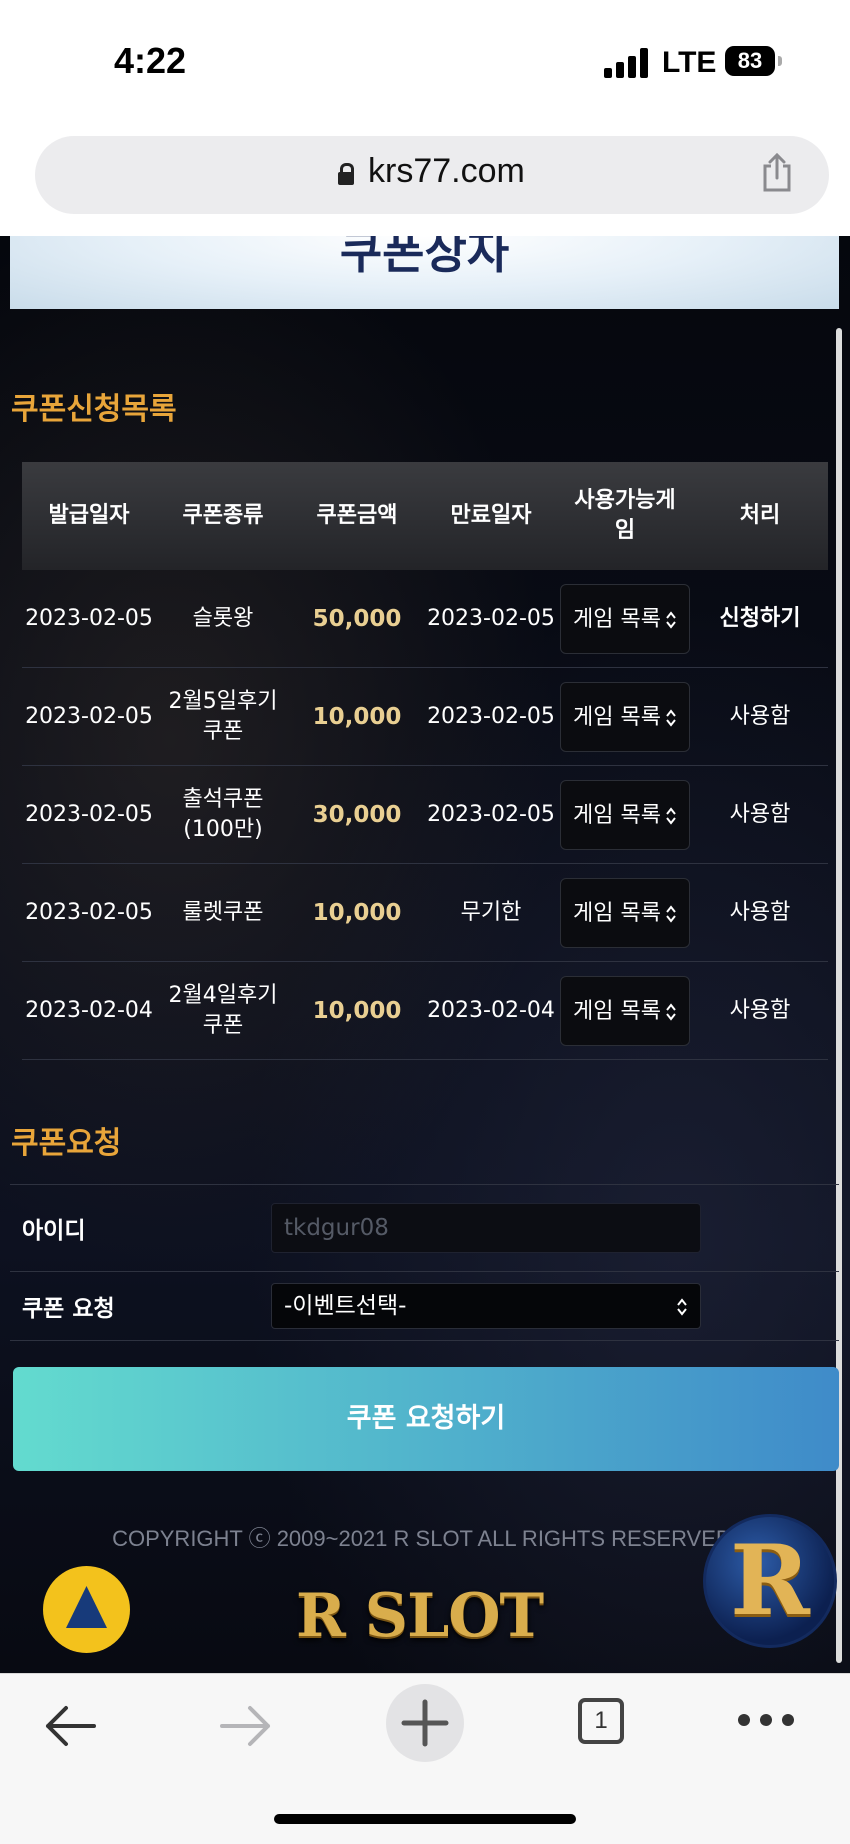 This screenshot has height=1844, width=850. Describe the element at coordinates (54, 1231) in the screenshot. I see `id-label: 아이디` at that location.